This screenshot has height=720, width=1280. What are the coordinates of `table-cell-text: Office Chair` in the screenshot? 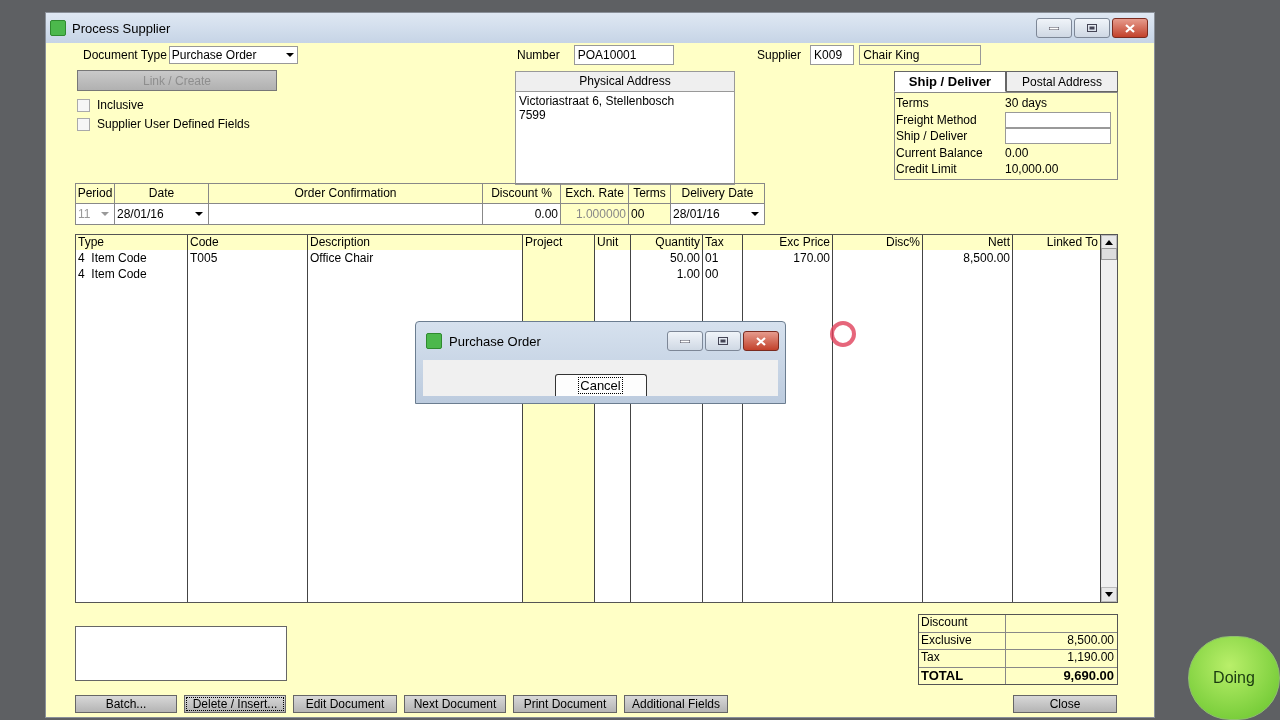 It's located at (342, 258).